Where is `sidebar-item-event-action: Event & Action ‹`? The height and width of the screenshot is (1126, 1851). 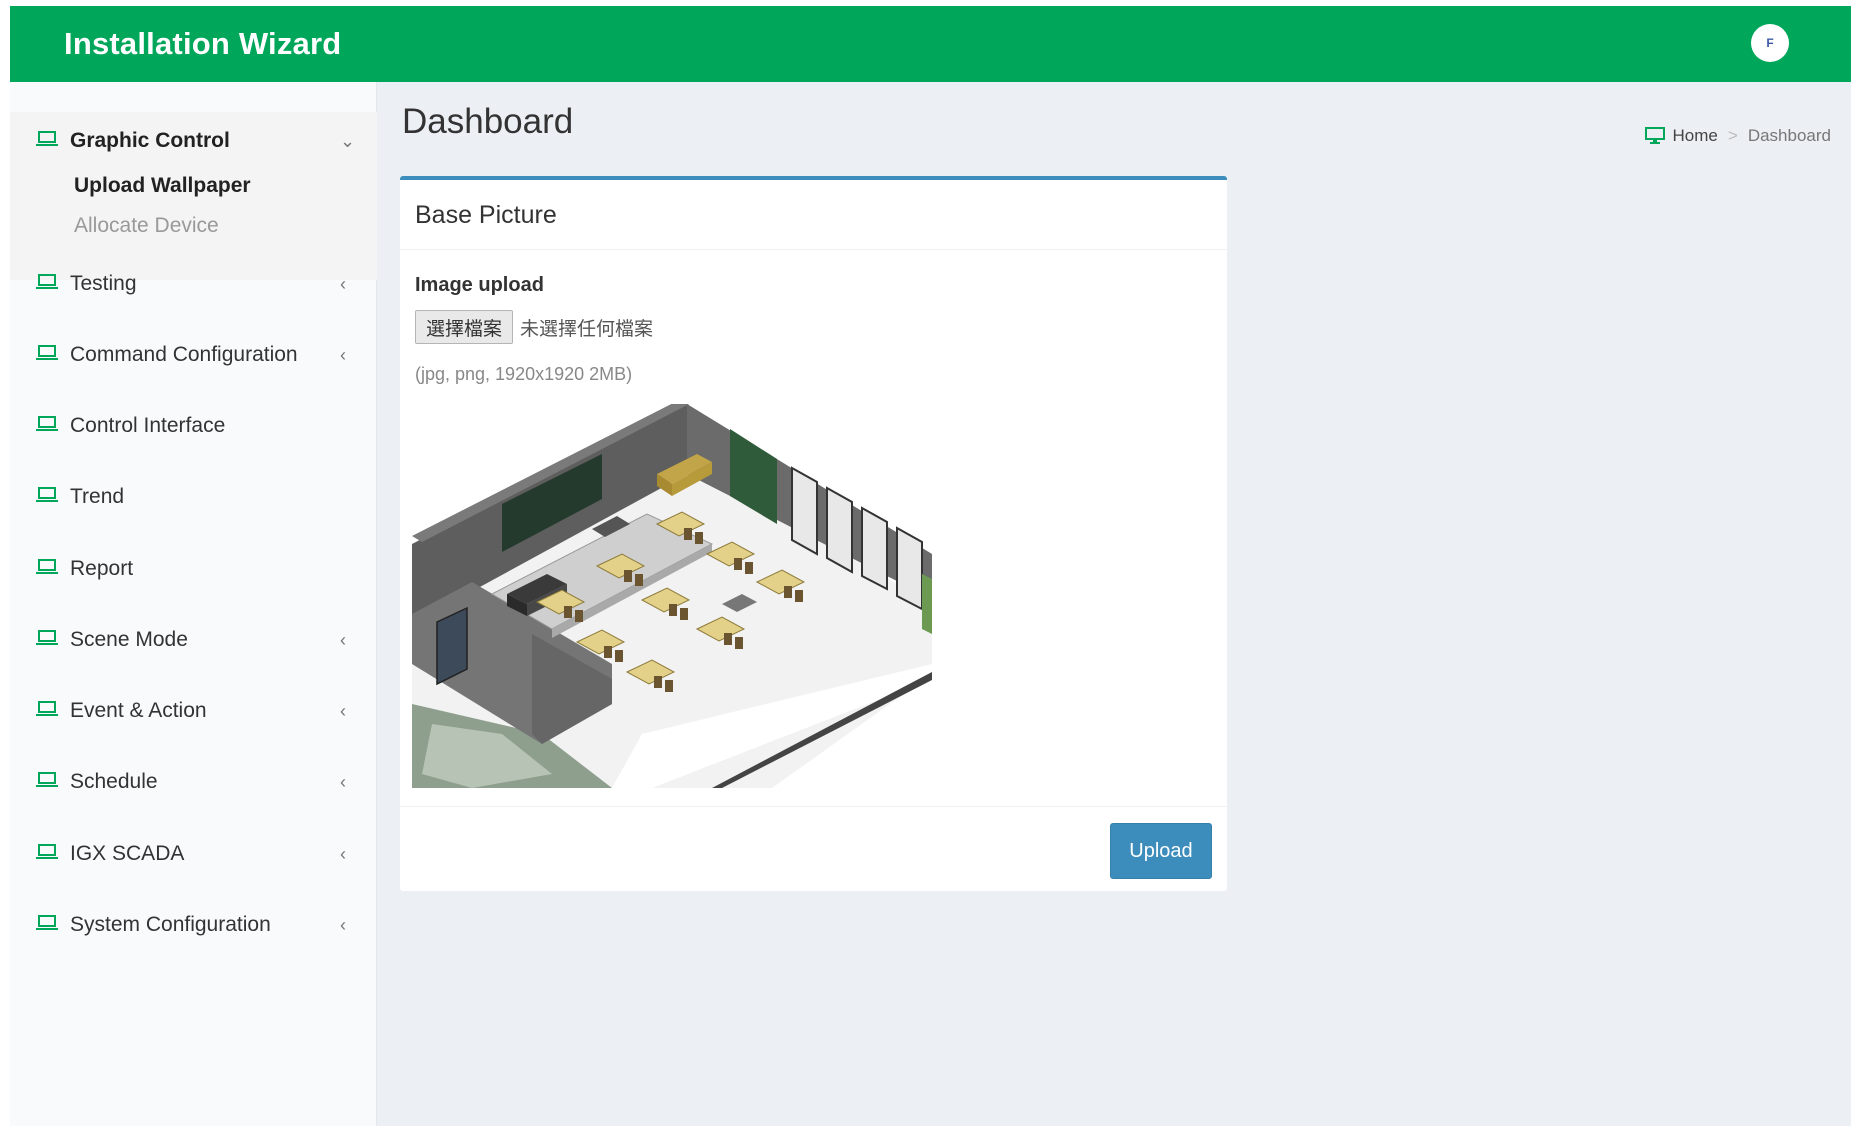
sidebar-item-event-action: Event & Action ‹ is located at coordinates (193, 711).